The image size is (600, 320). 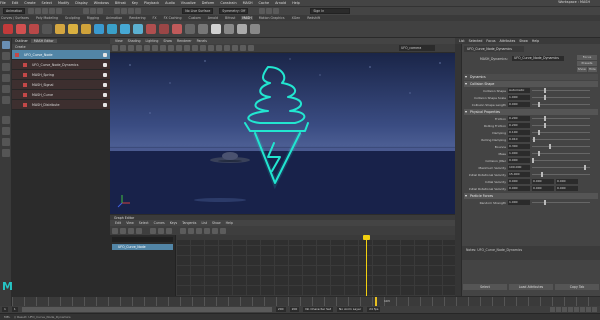 I want to click on menu-deform: Deform, so click(x=208, y=3).